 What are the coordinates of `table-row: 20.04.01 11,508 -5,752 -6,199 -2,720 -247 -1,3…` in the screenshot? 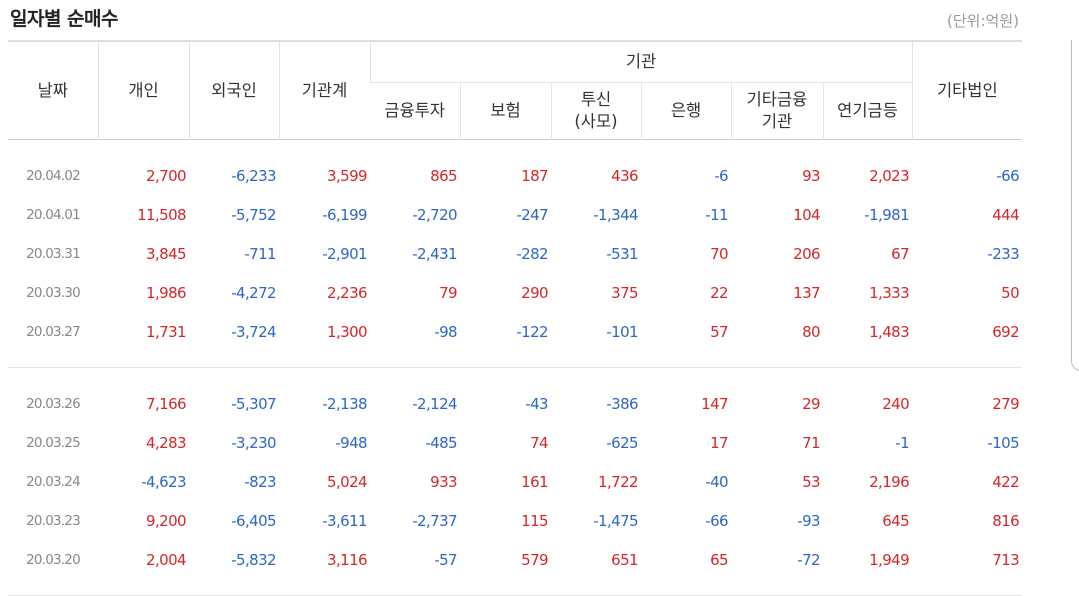 It's located at (515, 214).